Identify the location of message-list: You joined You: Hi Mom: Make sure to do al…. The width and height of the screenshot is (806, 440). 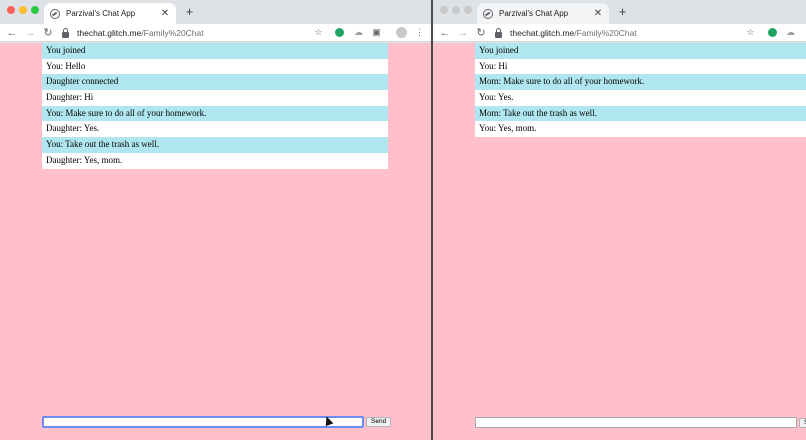
(640, 90).